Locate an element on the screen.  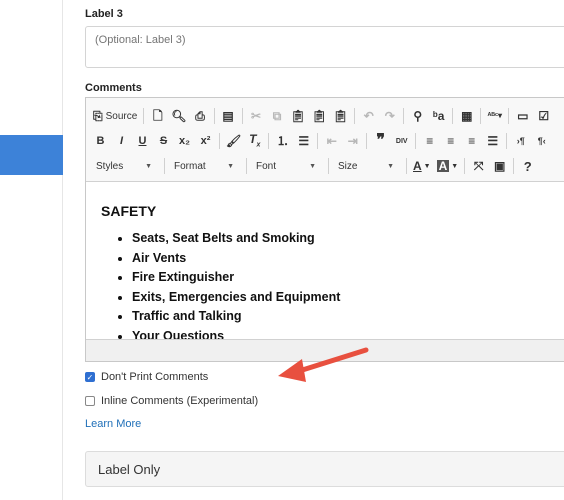
underline-button: U is located at coordinates (142, 141).